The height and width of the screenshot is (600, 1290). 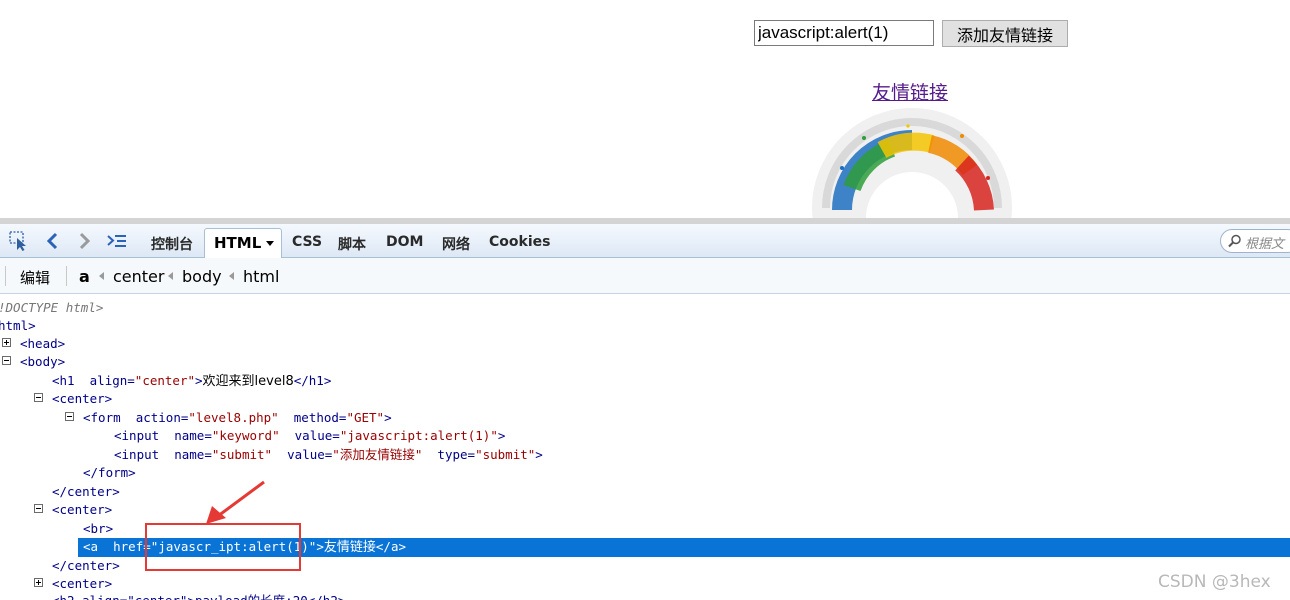 I want to click on inspect-icon, so click(x=19, y=241).